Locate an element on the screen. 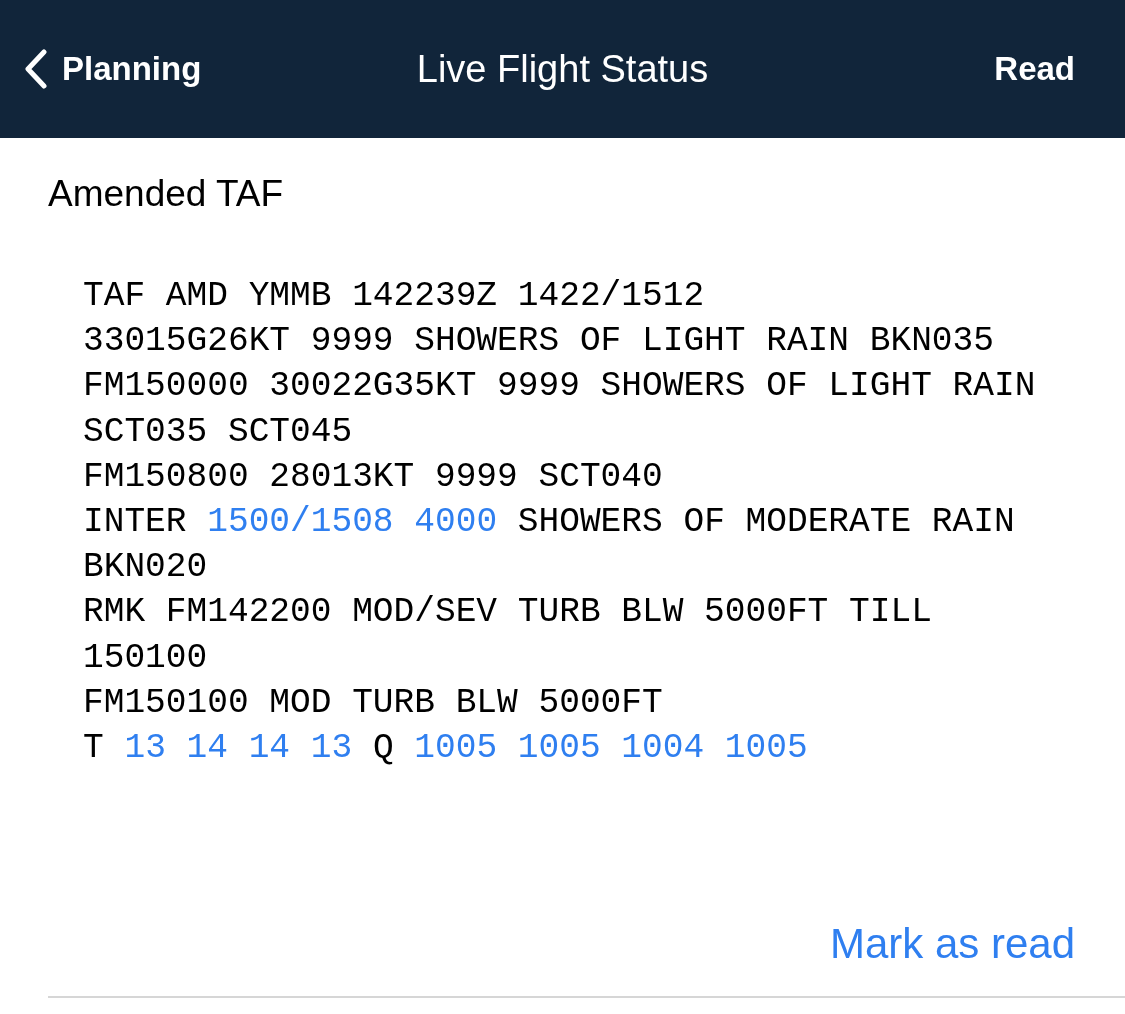  taf-line: RMK FM142200 MOD/SEV TURB BLW 5000FT TILL is located at coordinates (507, 612).